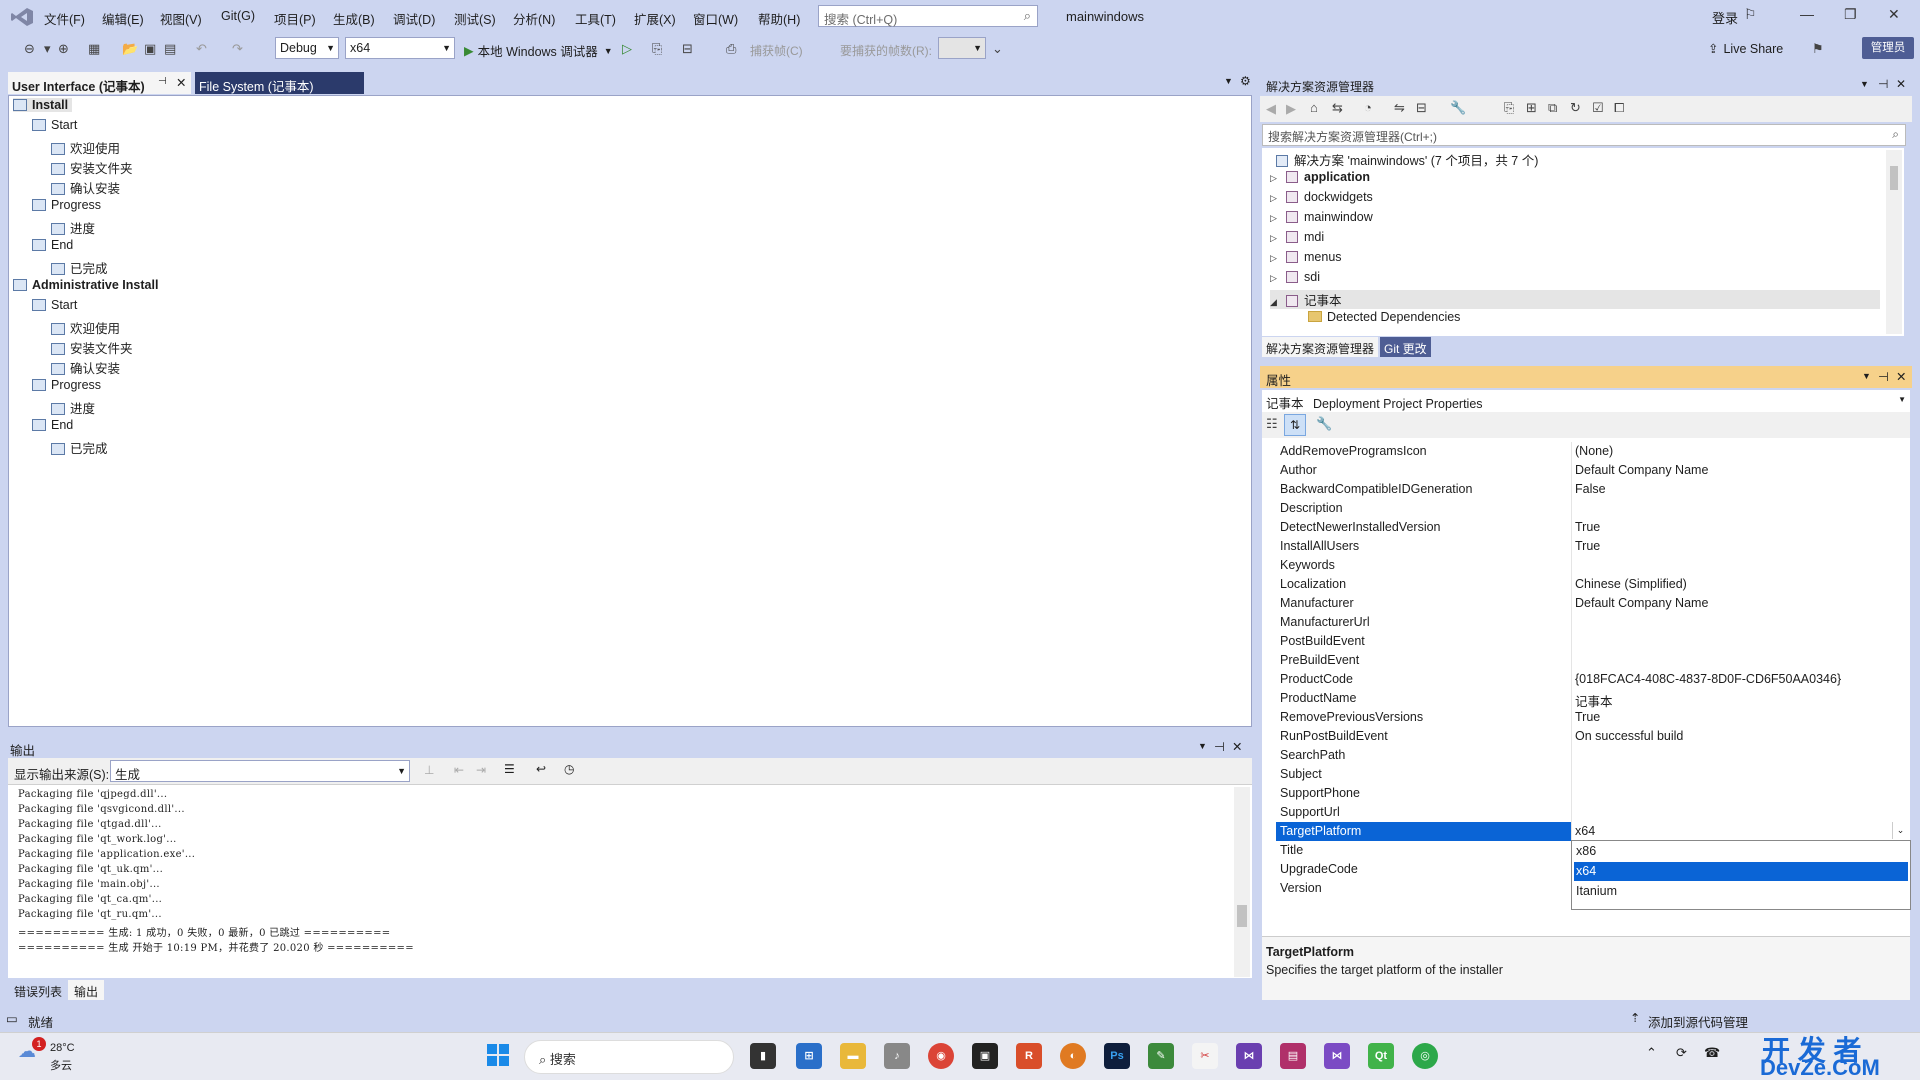 The height and width of the screenshot is (1080, 1920). I want to click on output-source-select: 生成 ▼, so click(260, 771).